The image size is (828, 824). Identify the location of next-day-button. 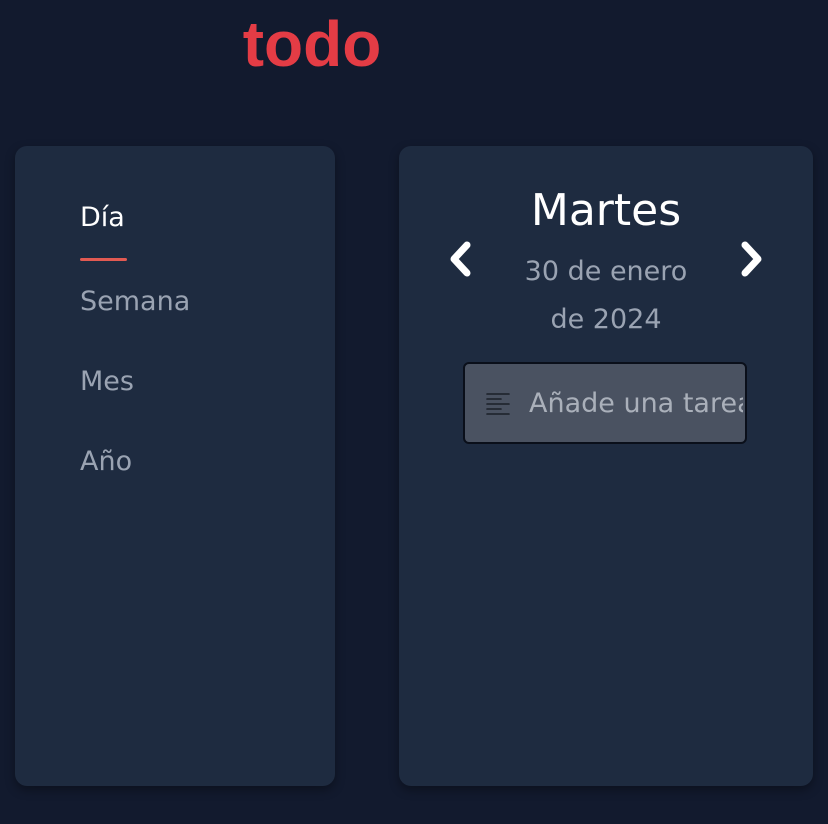
(751, 259).